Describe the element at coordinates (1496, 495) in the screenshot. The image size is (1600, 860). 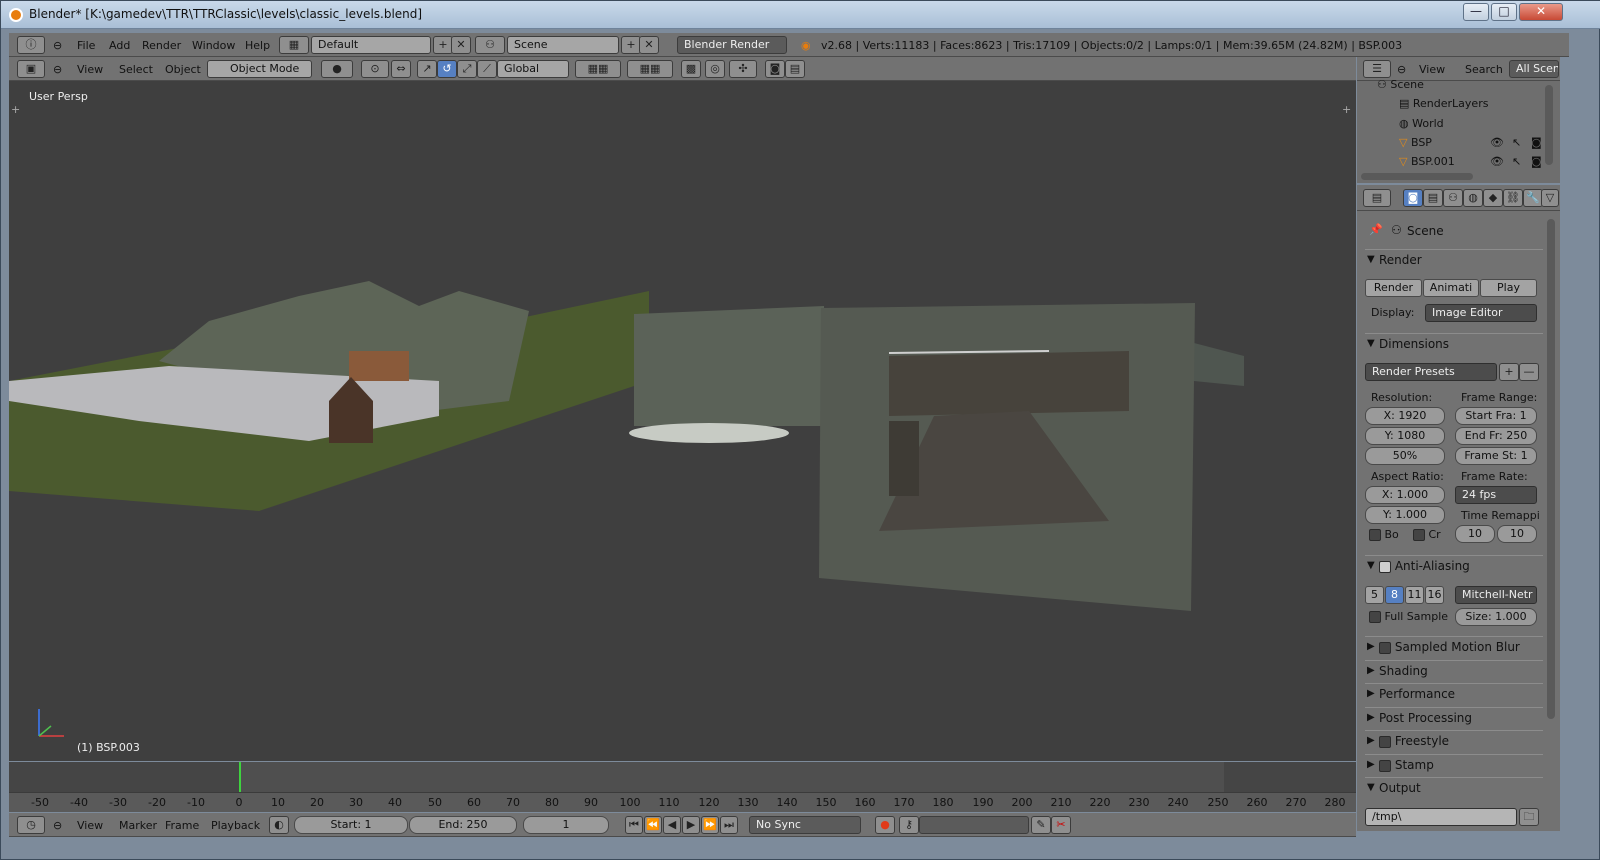
I see `frame-rate-select: 24 fps` at that location.